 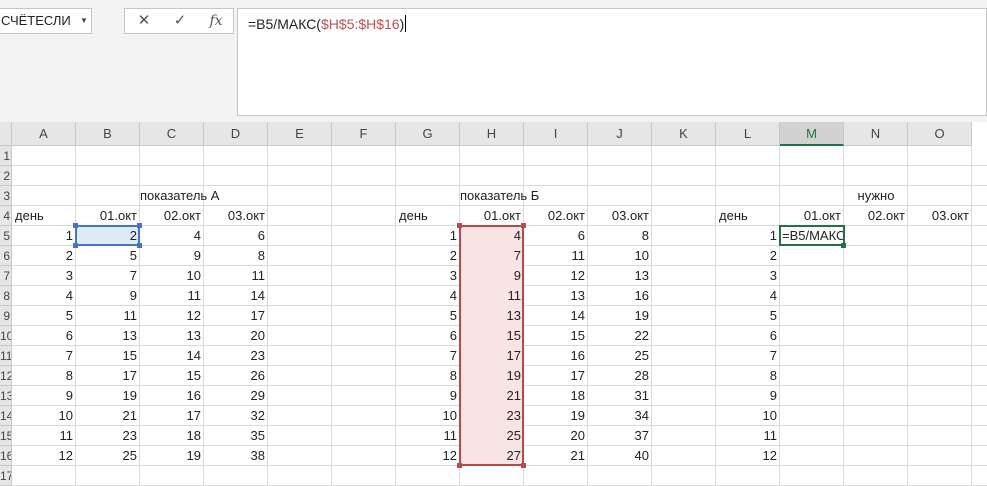 What do you see at coordinates (620, 336) in the screenshot?
I see `table-b-value: 22` at bounding box center [620, 336].